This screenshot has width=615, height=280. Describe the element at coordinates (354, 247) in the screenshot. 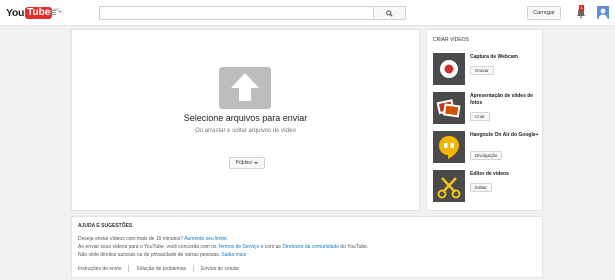

I see `help-text: do YouTube.` at that location.